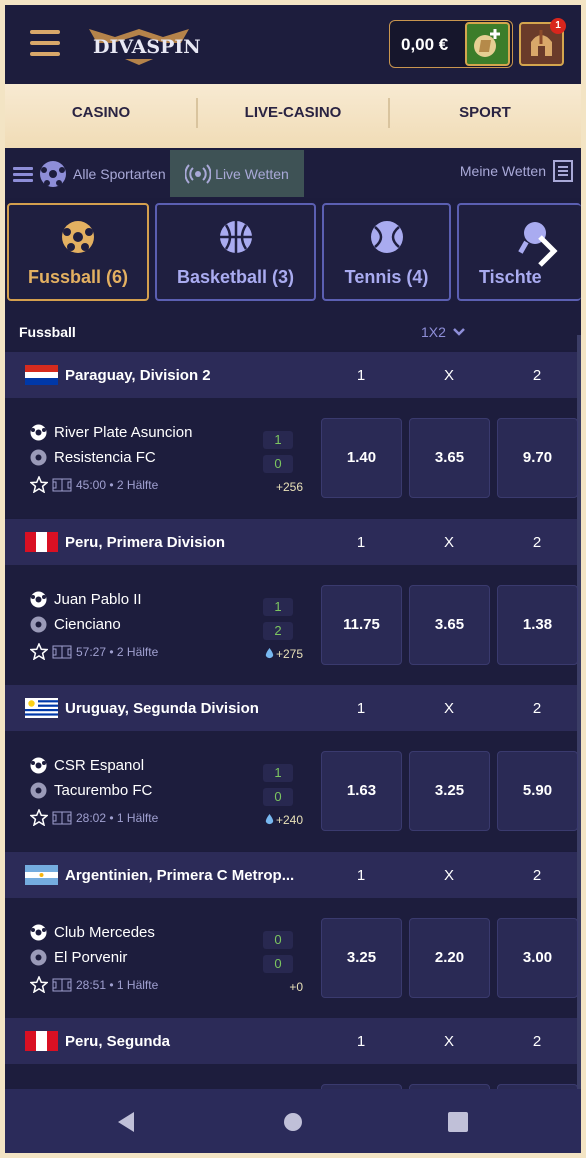 The height and width of the screenshot is (1158, 586). Describe the element at coordinates (273, 820) in the screenshot. I see `more-markets: +240` at that location.